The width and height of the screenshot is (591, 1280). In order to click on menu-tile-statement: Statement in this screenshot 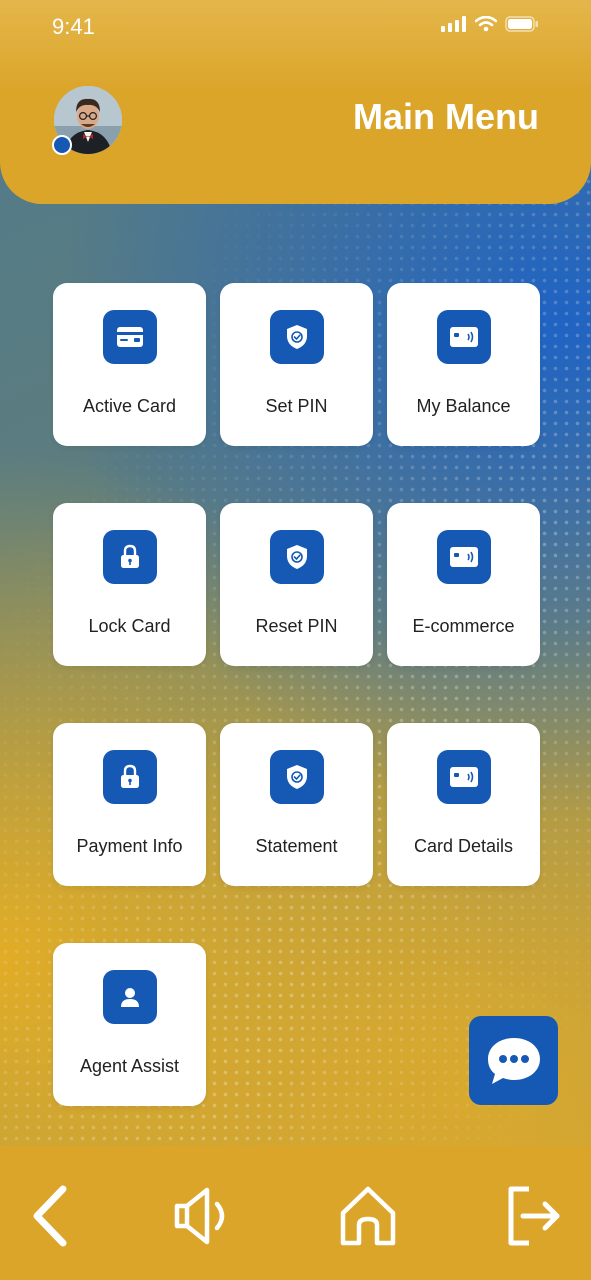, I will do `click(296, 804)`.